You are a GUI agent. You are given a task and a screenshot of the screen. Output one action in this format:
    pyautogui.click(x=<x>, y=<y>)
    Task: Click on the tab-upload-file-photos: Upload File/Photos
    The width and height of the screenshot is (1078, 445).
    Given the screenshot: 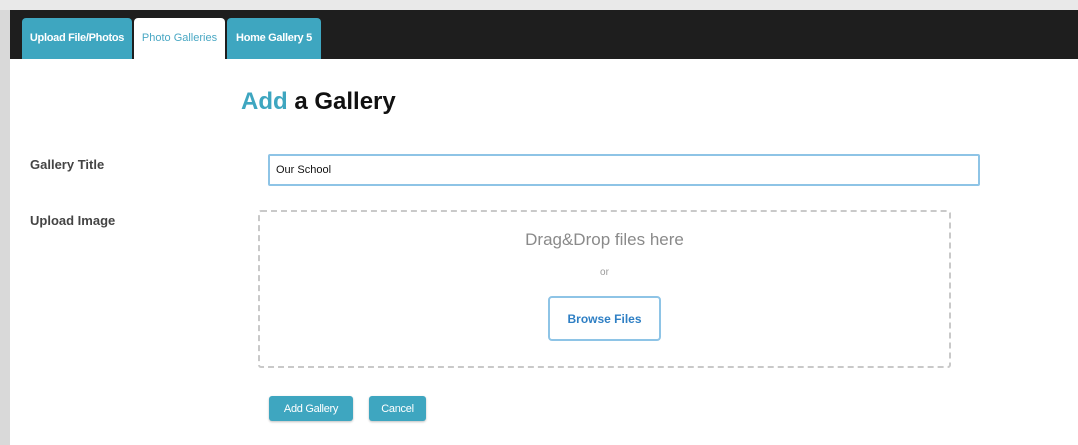 What is the action you would take?
    pyautogui.click(x=77, y=38)
    